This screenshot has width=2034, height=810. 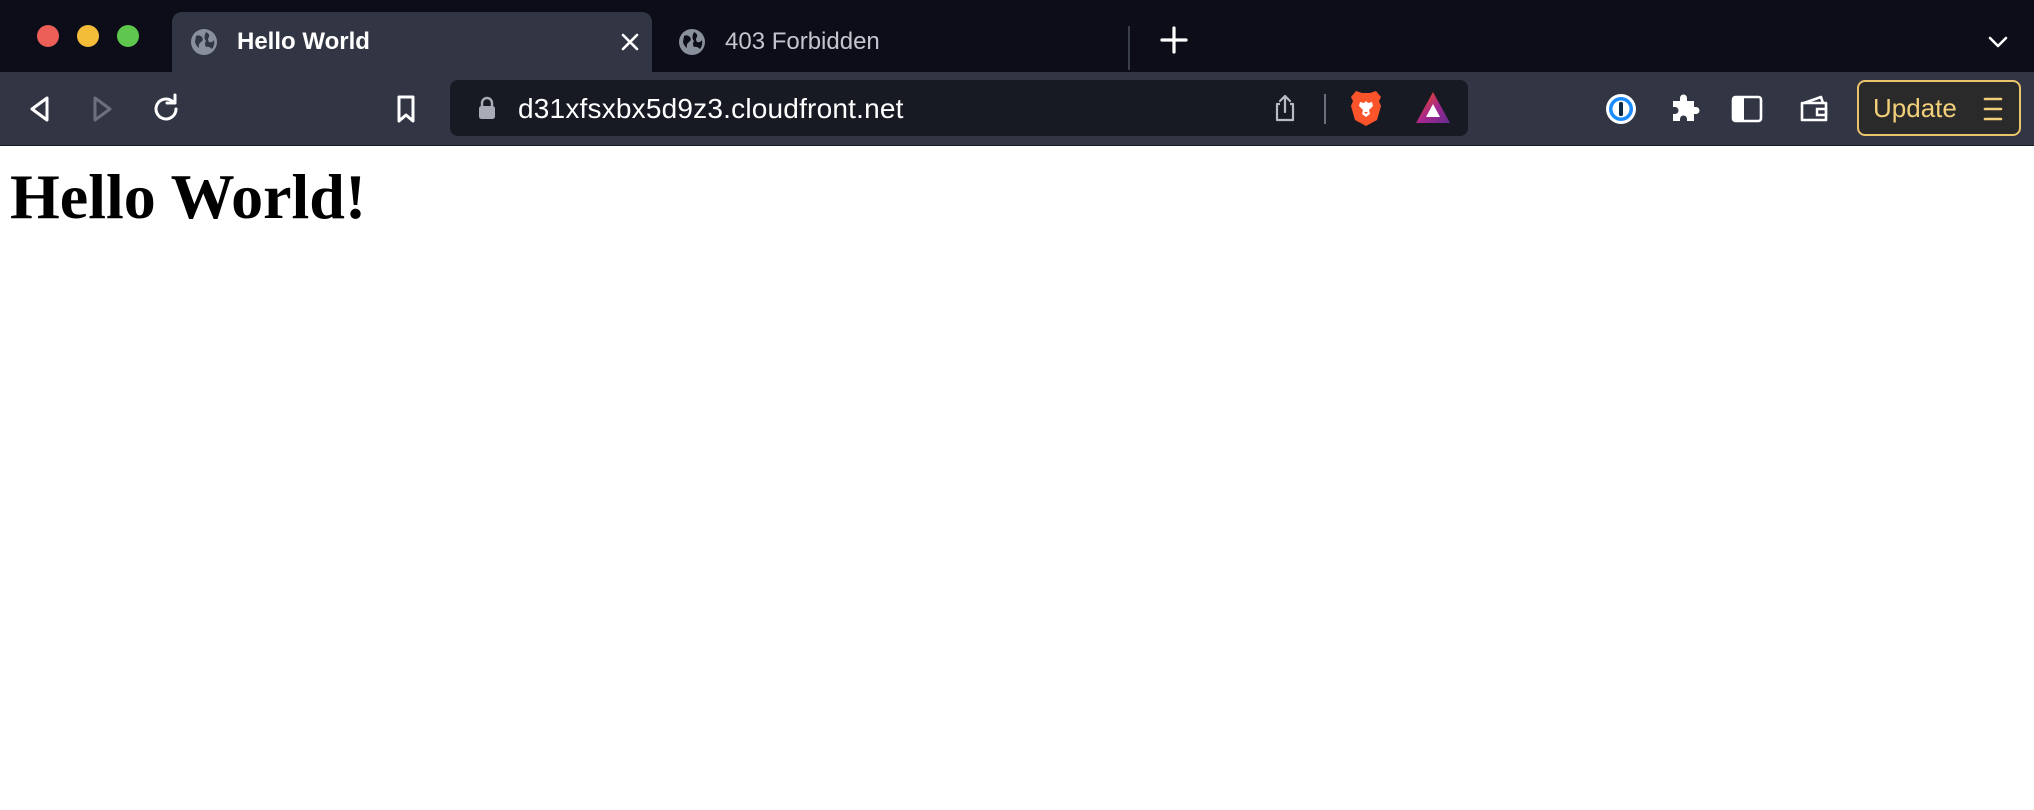 I want to click on update-label: Update, so click(x=1915, y=107).